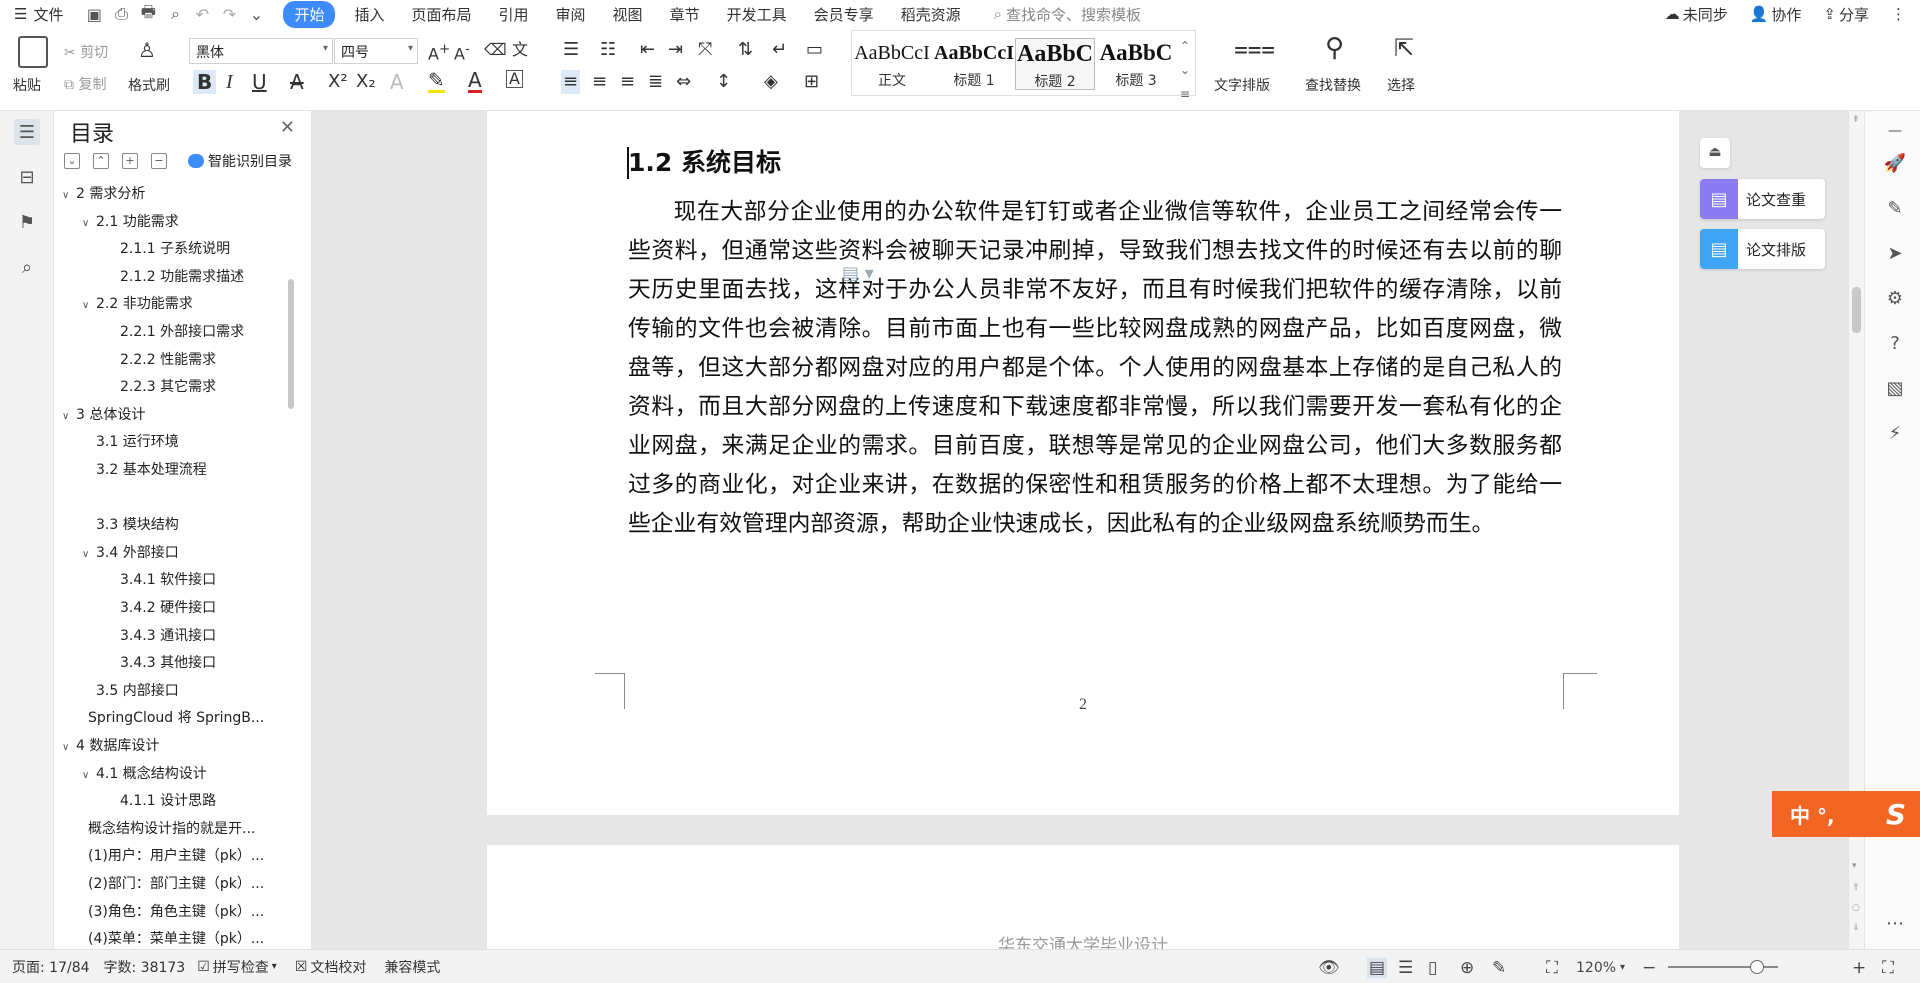  What do you see at coordinates (369, 14) in the screenshot?
I see `tab-insert: 插入` at bounding box center [369, 14].